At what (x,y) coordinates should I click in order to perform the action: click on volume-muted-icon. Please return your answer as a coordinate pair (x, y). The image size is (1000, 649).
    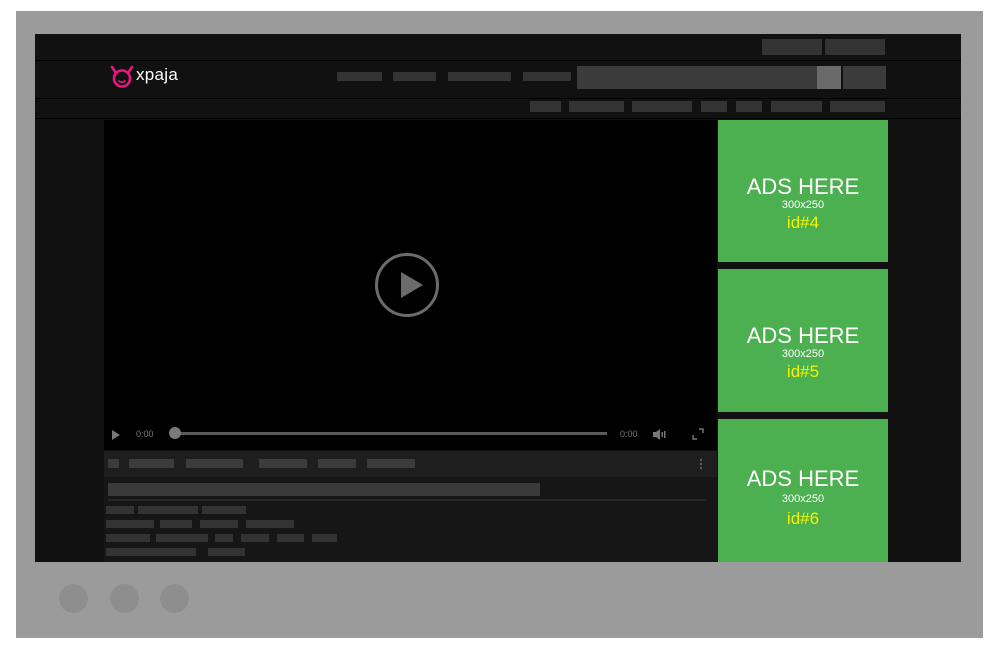
    Looking at the image, I should click on (659, 434).